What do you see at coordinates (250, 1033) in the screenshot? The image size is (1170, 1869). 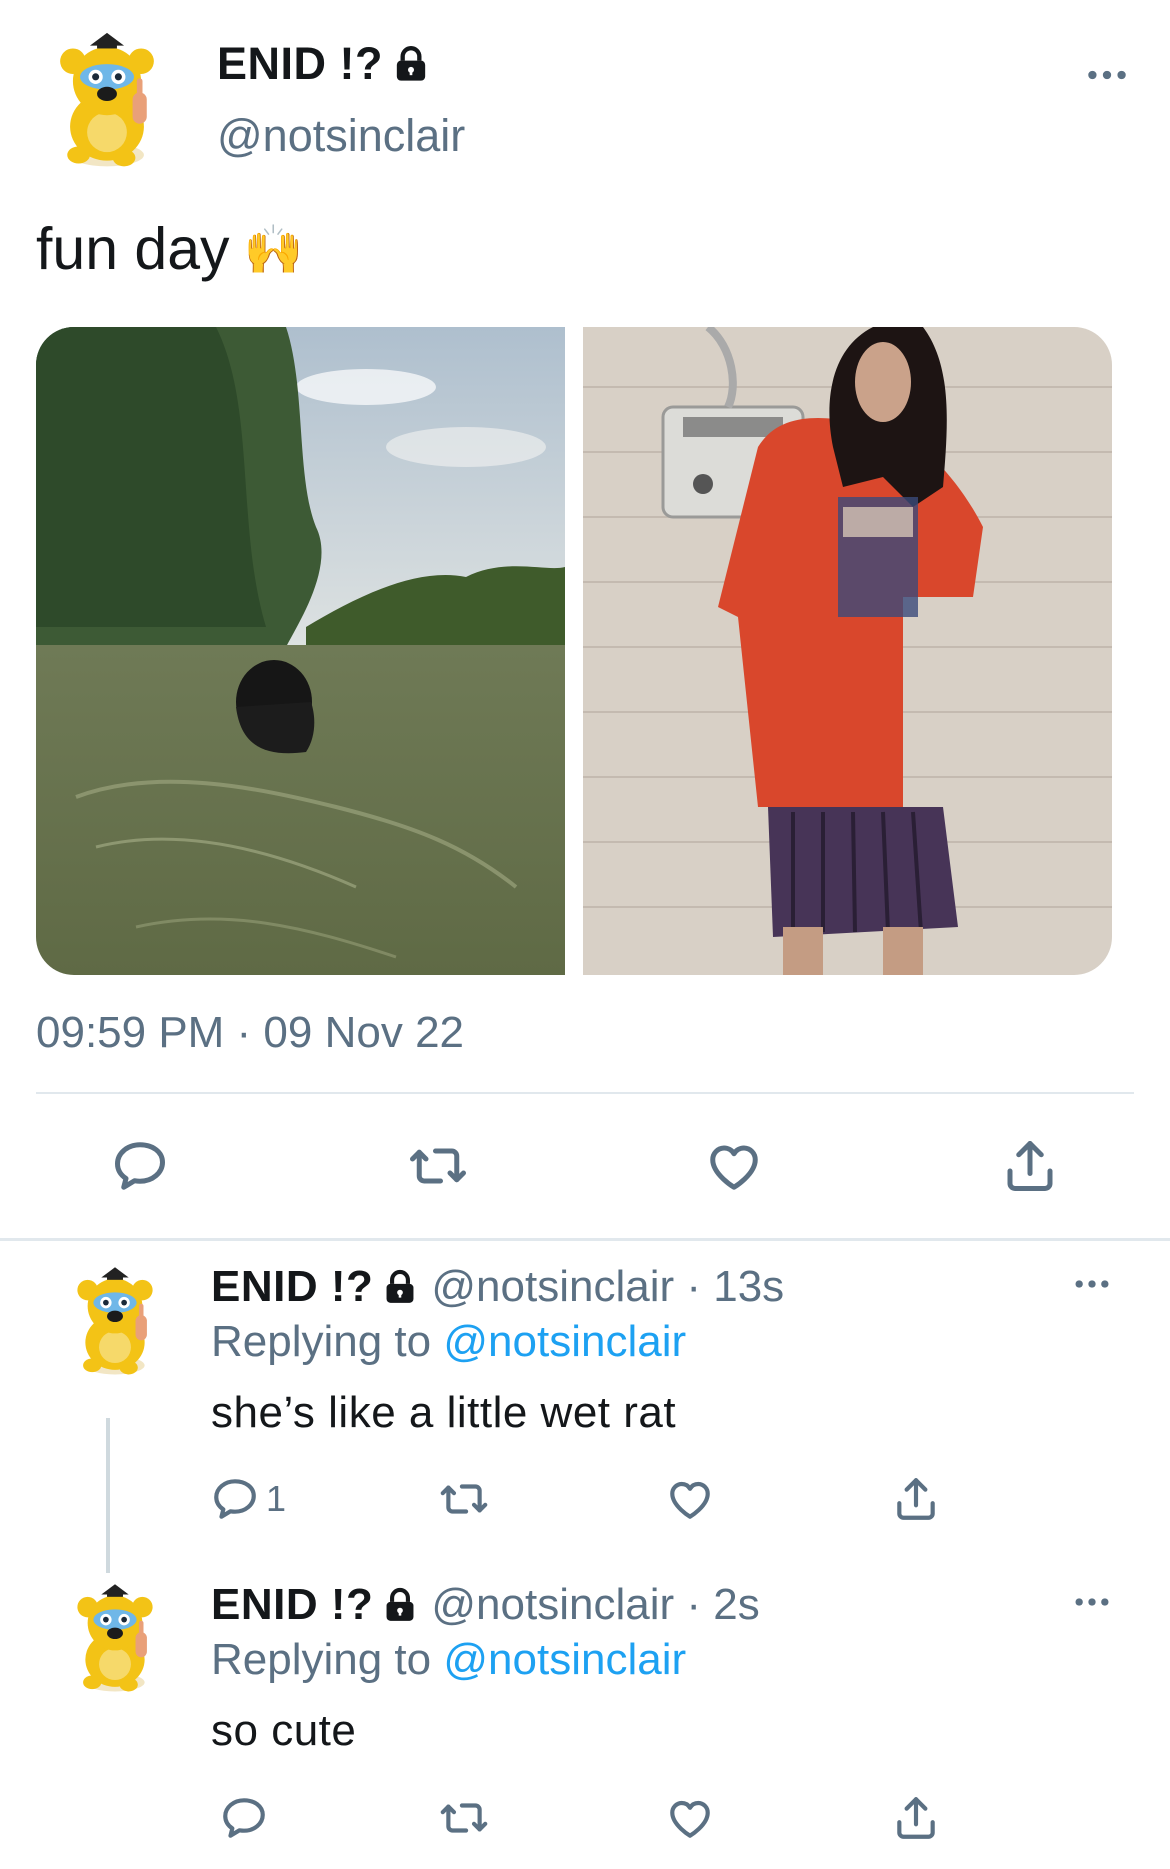 I see `tweet-timestamp: 09:59 PM · 09 Nov 22` at bounding box center [250, 1033].